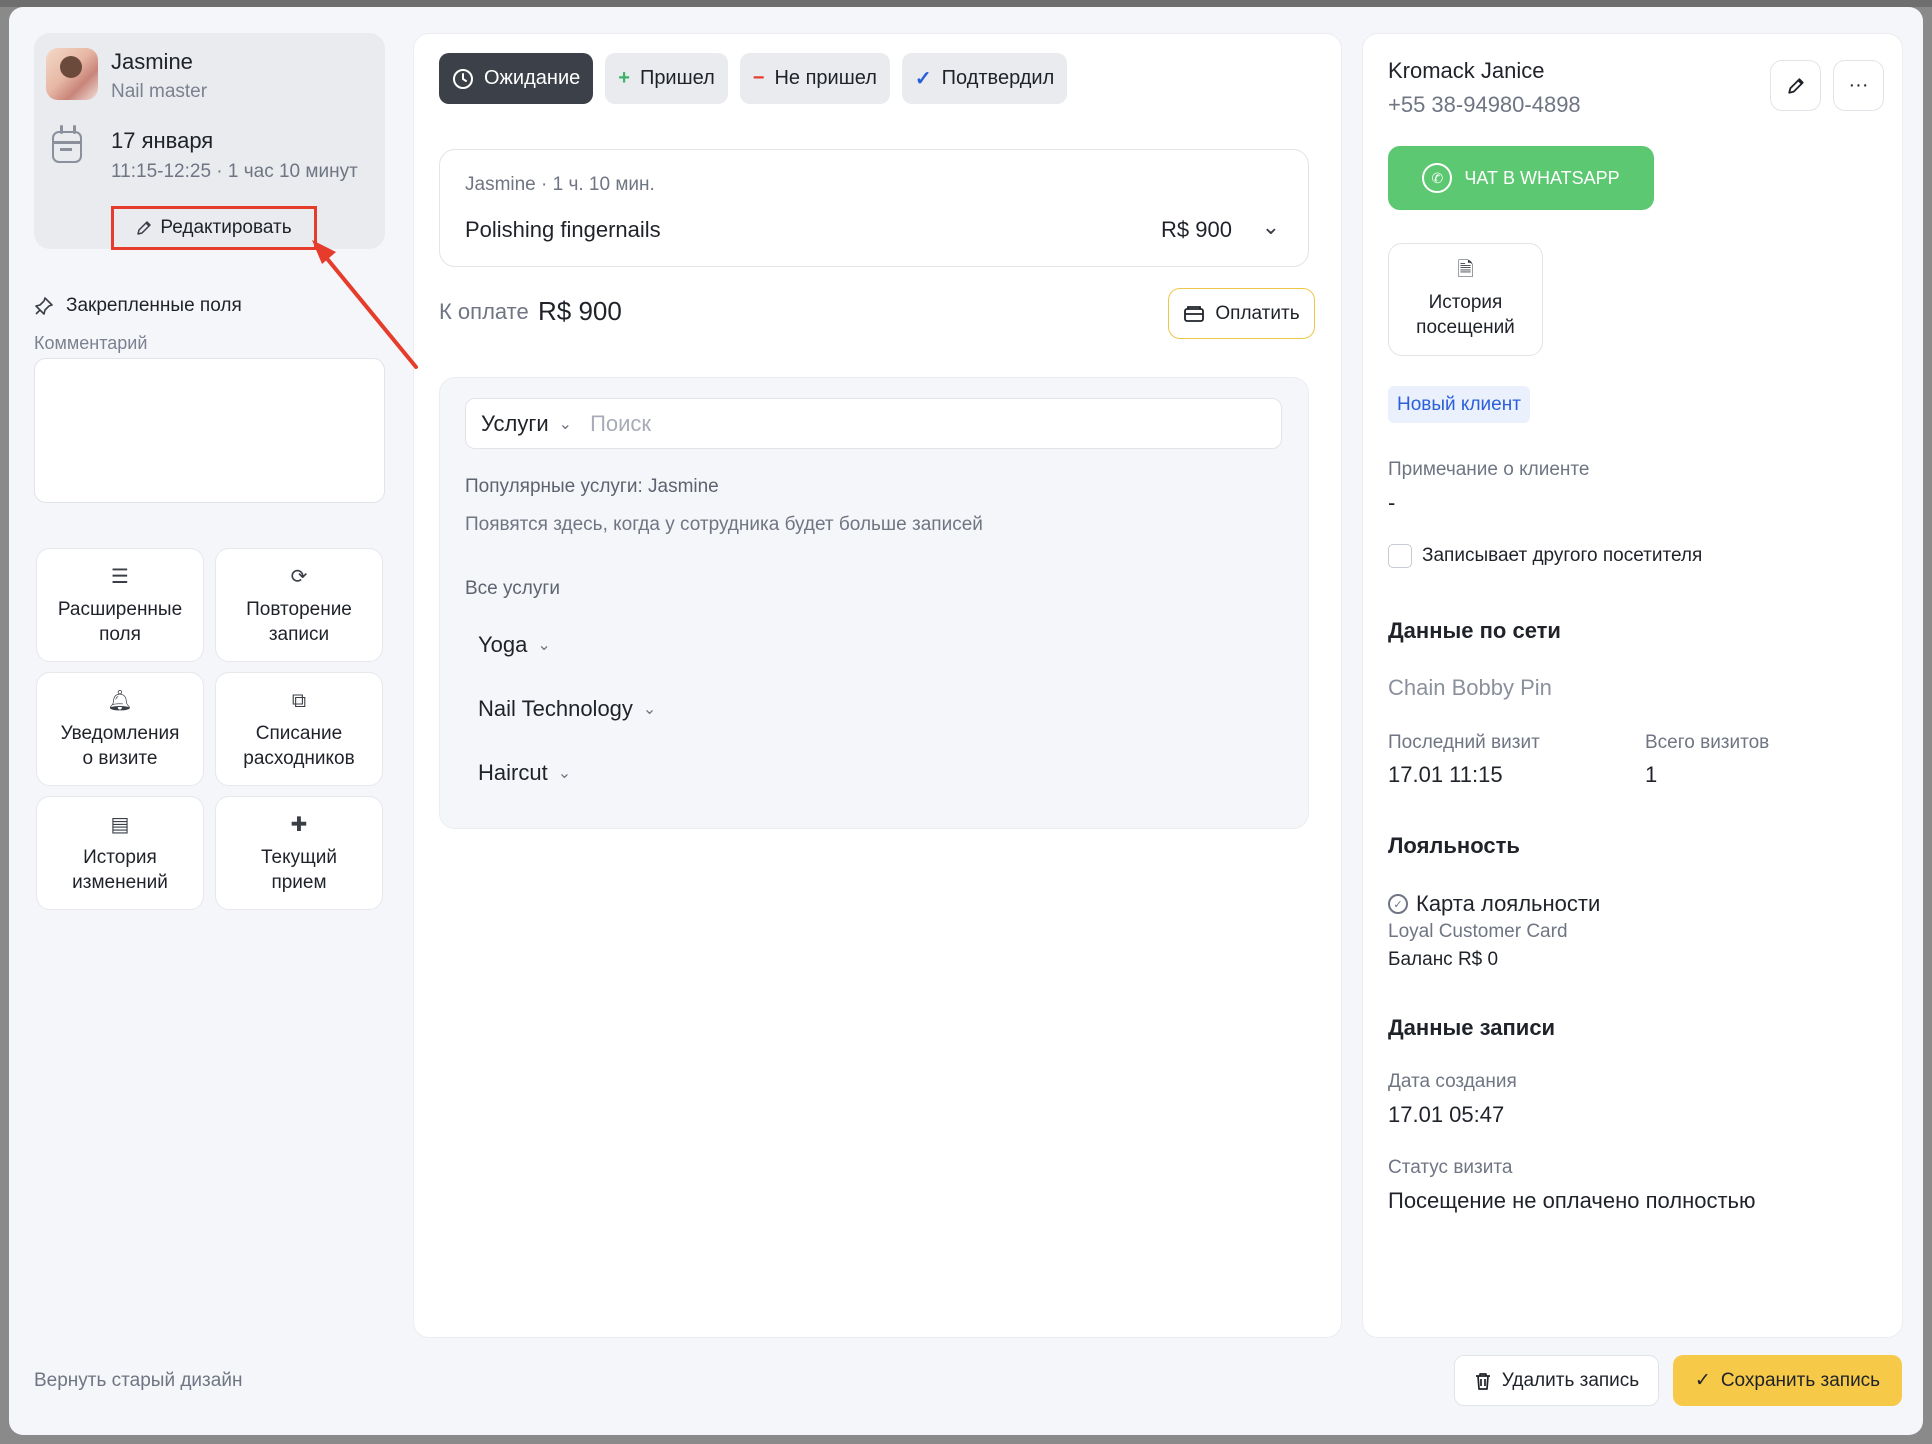 This screenshot has width=1932, height=1444. Describe the element at coordinates (1398, 904) in the screenshot. I see `badge-check-icon: ✓` at that location.